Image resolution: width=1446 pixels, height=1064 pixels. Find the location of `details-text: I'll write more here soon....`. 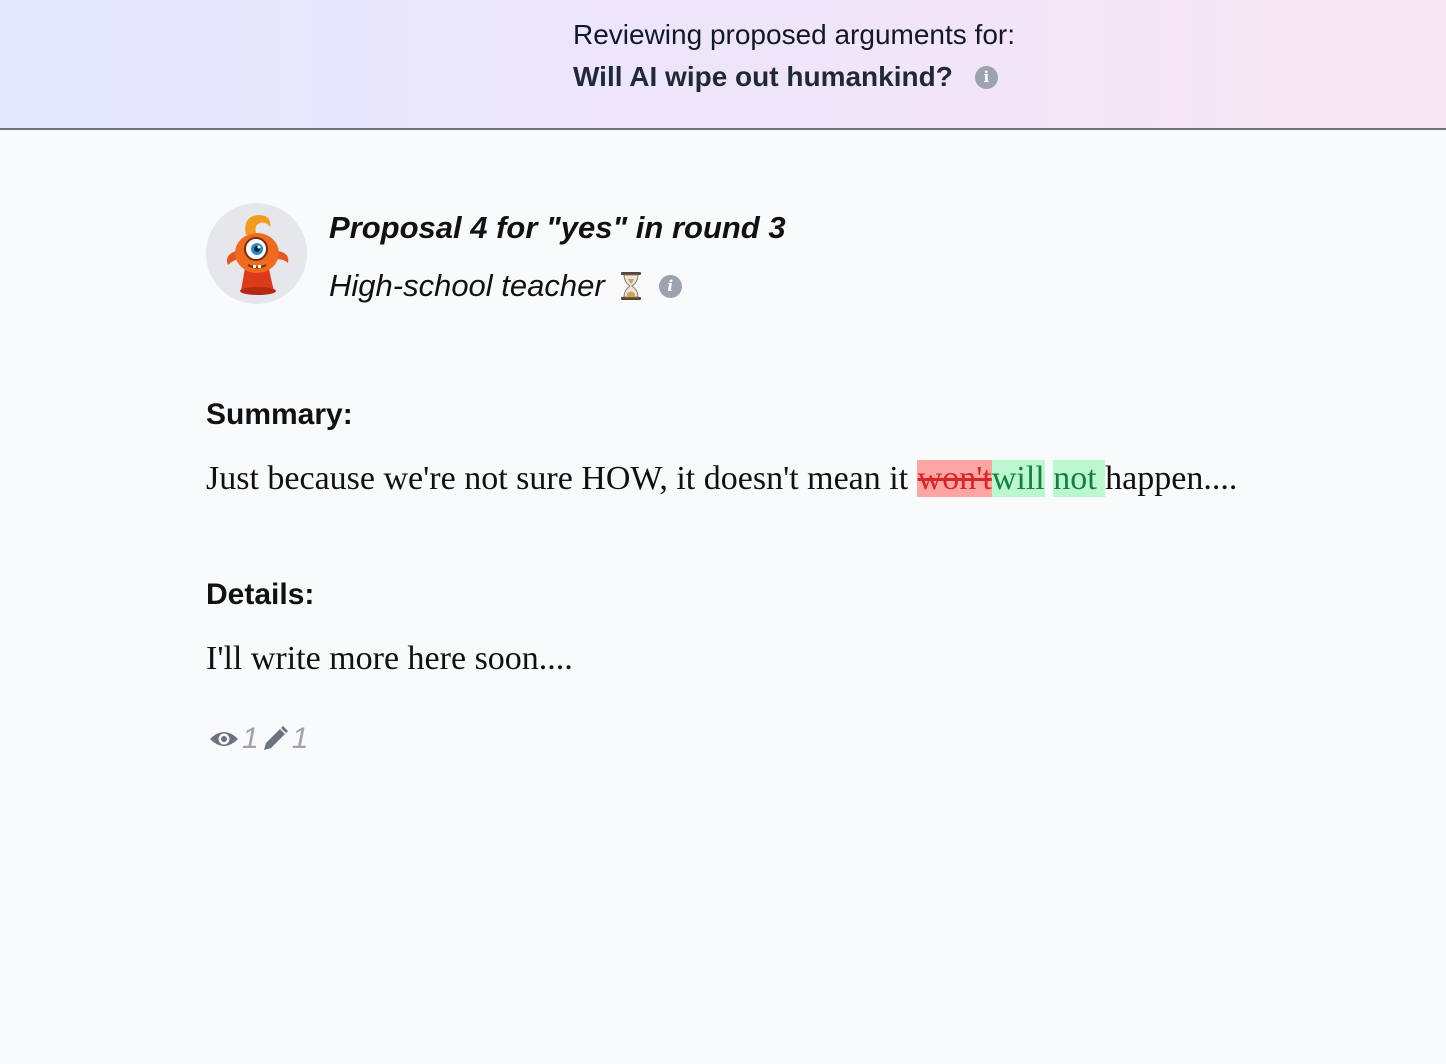

details-text: I'll write more here soon.... is located at coordinates (389, 658).